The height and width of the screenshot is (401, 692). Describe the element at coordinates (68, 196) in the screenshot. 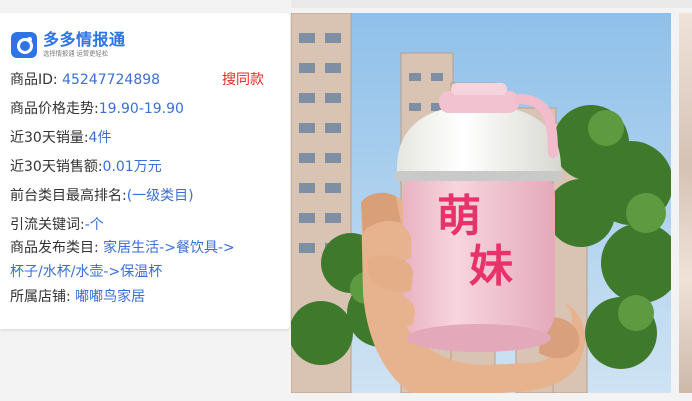

I see `category-rank-label: 前台类目最高排名:` at that location.